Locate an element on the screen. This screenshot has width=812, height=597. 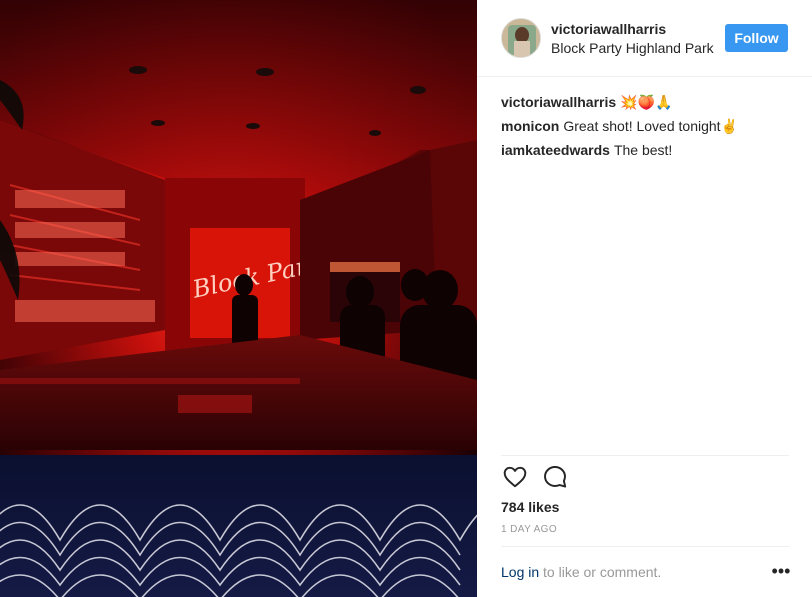
caption-text: 💥🍑🙏 is located at coordinates (646, 102).